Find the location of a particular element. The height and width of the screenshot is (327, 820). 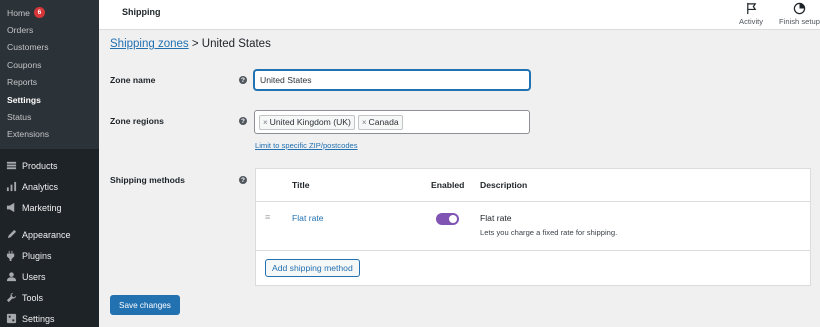

toggle-knob is located at coordinates (453, 219).